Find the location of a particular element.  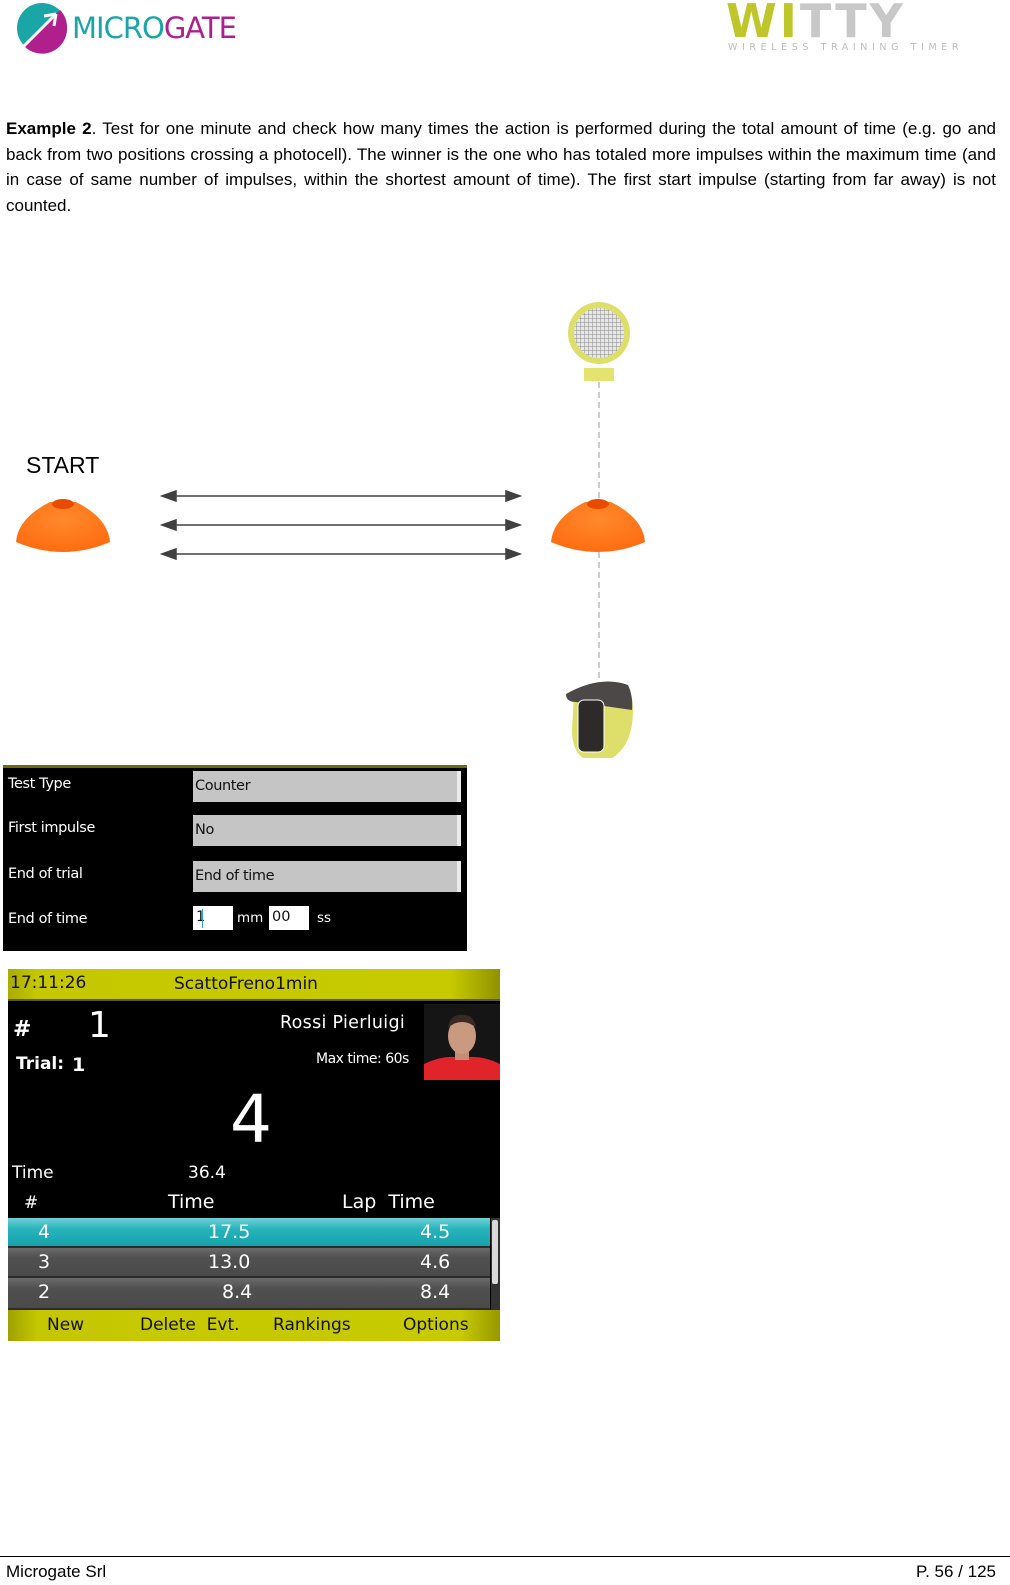

example-heading: Example 2 is located at coordinates (49, 128).